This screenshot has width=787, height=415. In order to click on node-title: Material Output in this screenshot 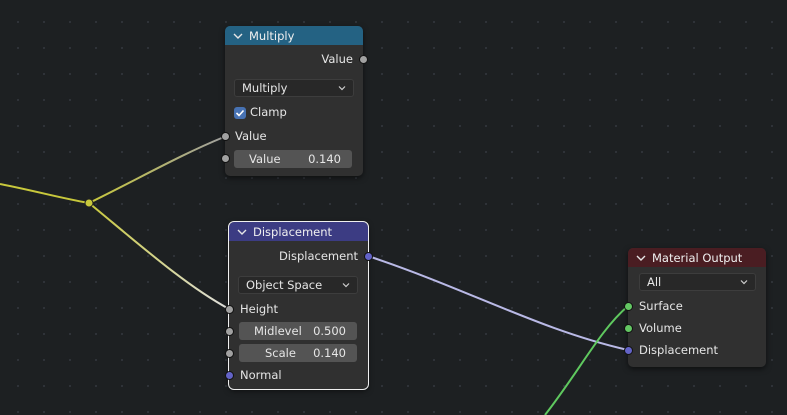, I will do `click(697, 257)`.